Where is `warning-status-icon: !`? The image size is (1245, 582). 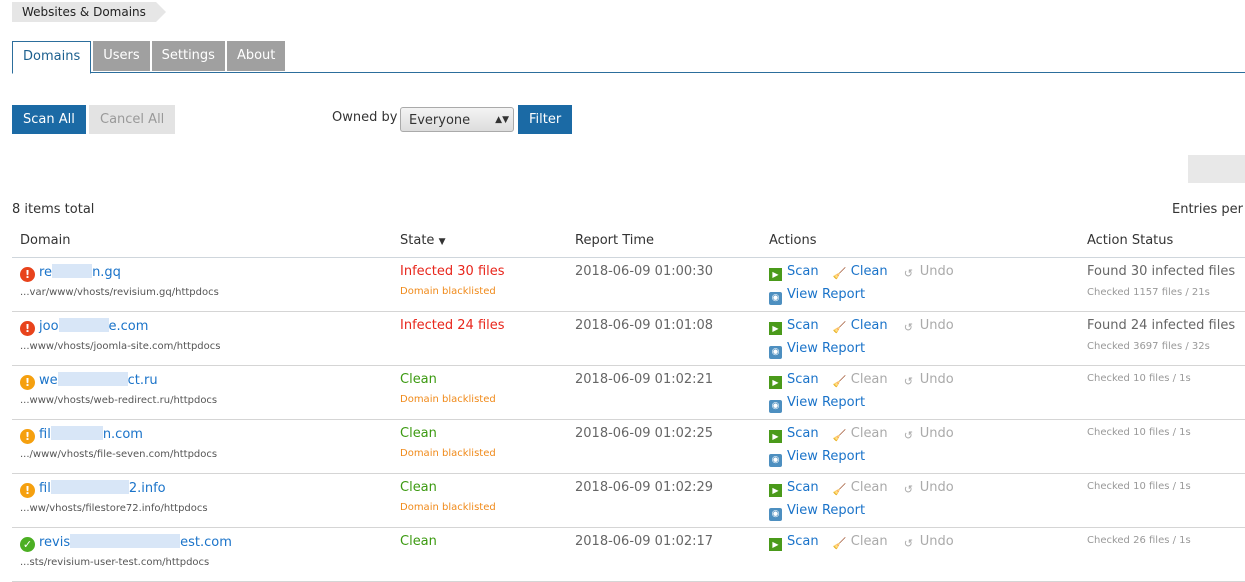 warning-status-icon: ! is located at coordinates (27, 436).